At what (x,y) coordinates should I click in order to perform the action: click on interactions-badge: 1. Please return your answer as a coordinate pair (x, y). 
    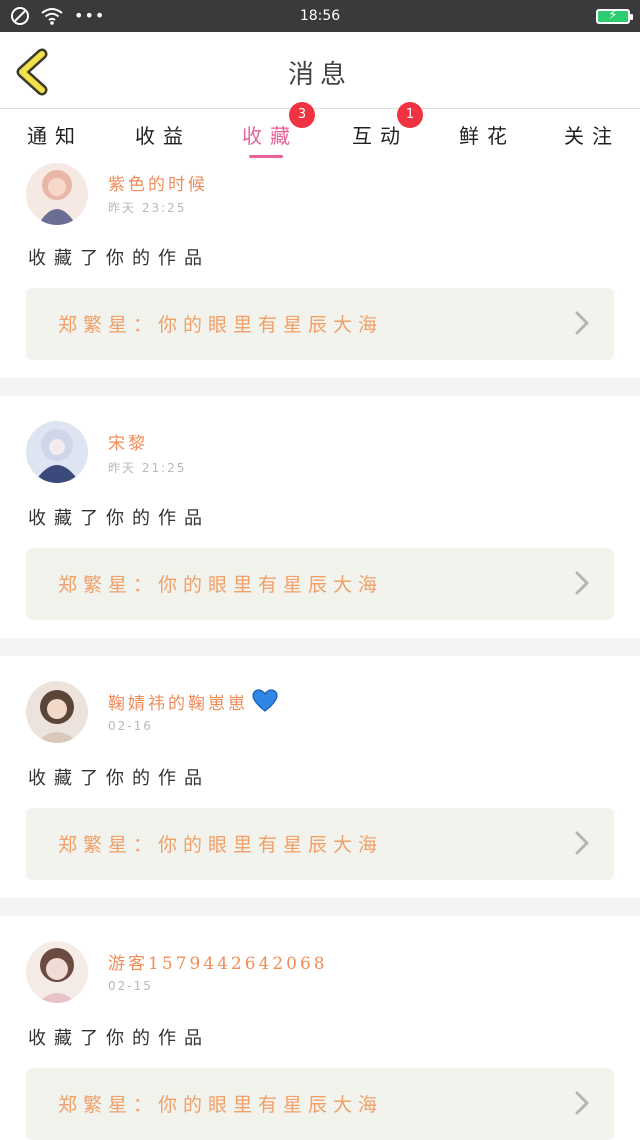
    Looking at the image, I should click on (410, 115).